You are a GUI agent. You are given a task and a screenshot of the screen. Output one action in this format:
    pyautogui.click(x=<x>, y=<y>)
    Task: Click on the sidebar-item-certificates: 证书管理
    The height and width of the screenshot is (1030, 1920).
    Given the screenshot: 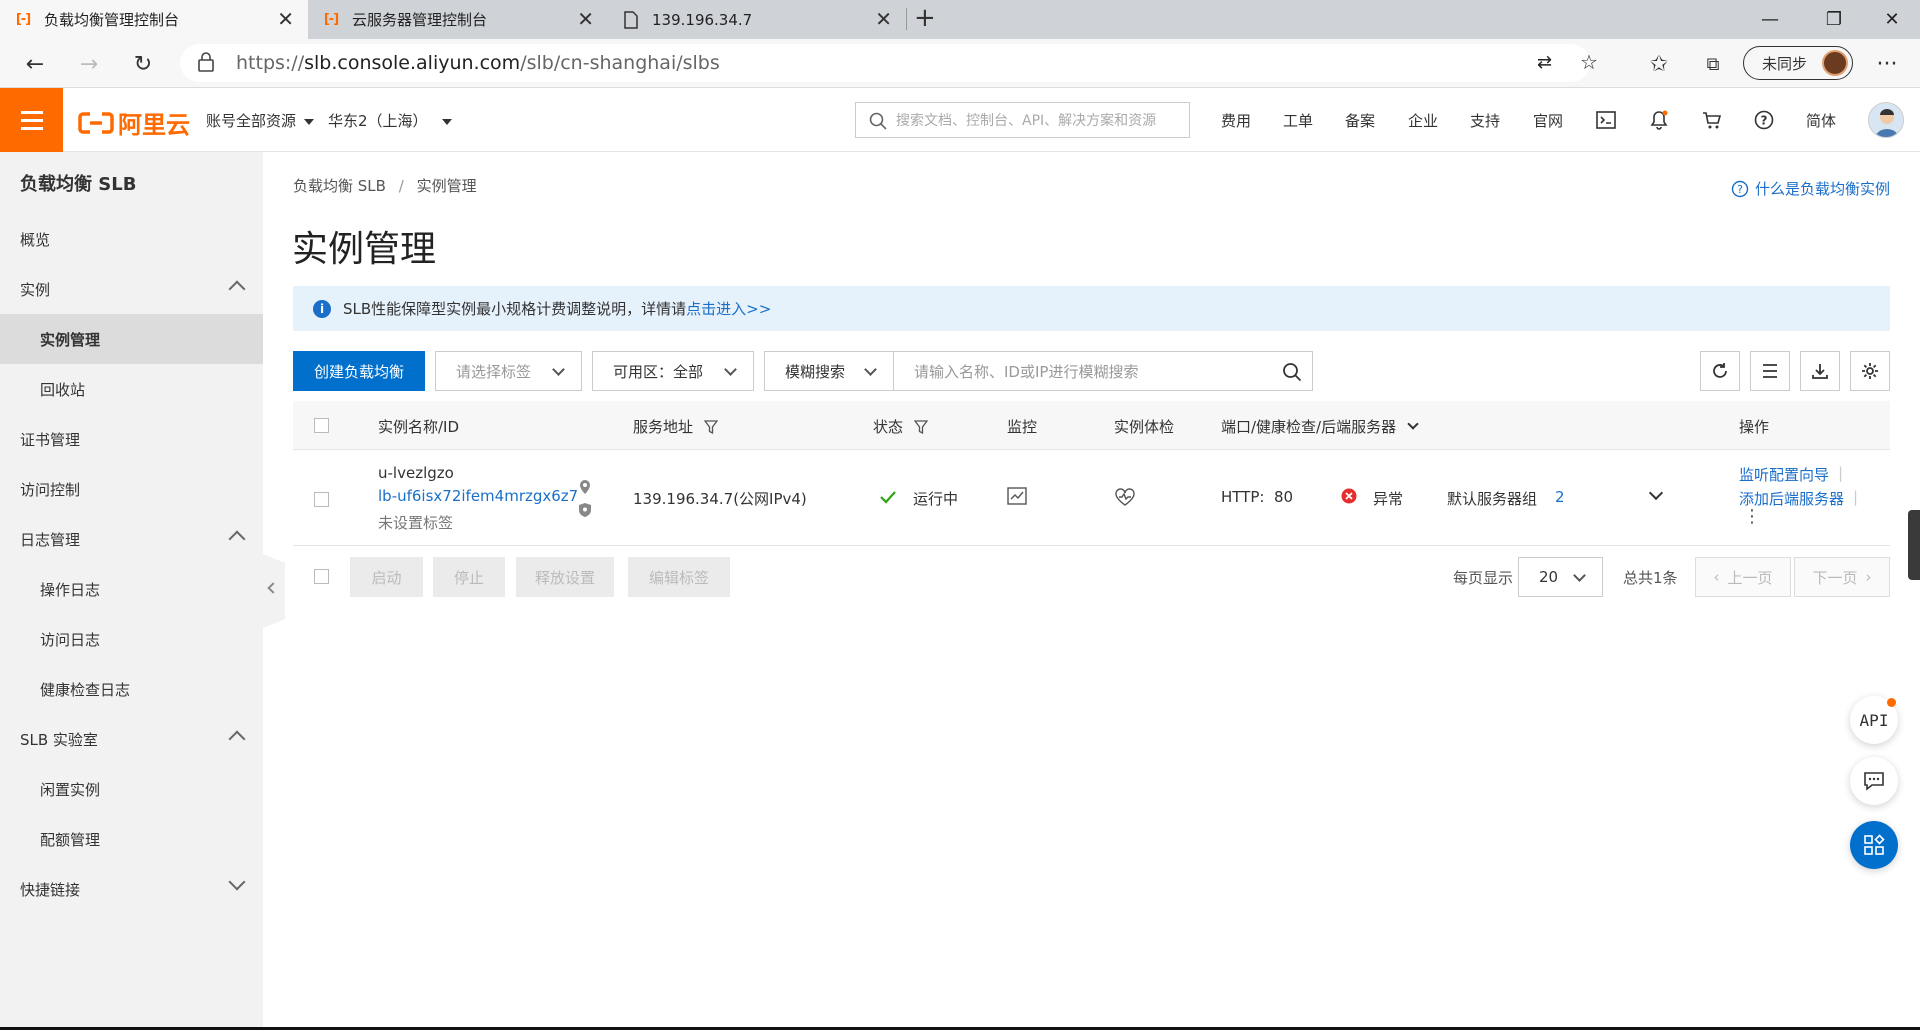 What is the action you would take?
    pyautogui.click(x=131, y=439)
    